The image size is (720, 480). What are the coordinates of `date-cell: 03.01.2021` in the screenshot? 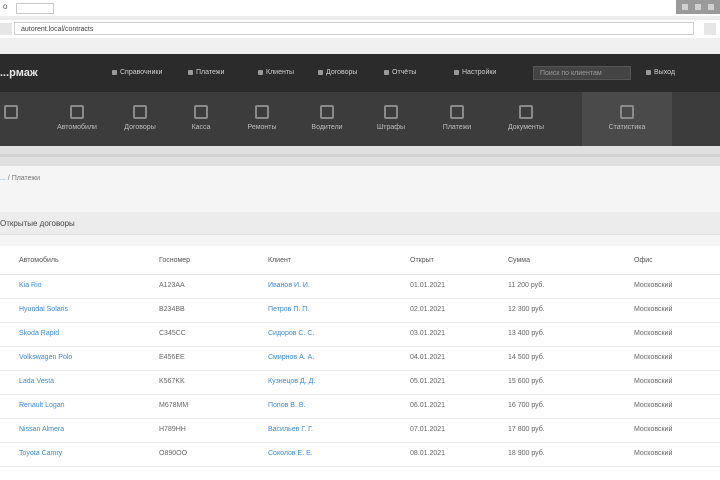 It's located at (428, 333).